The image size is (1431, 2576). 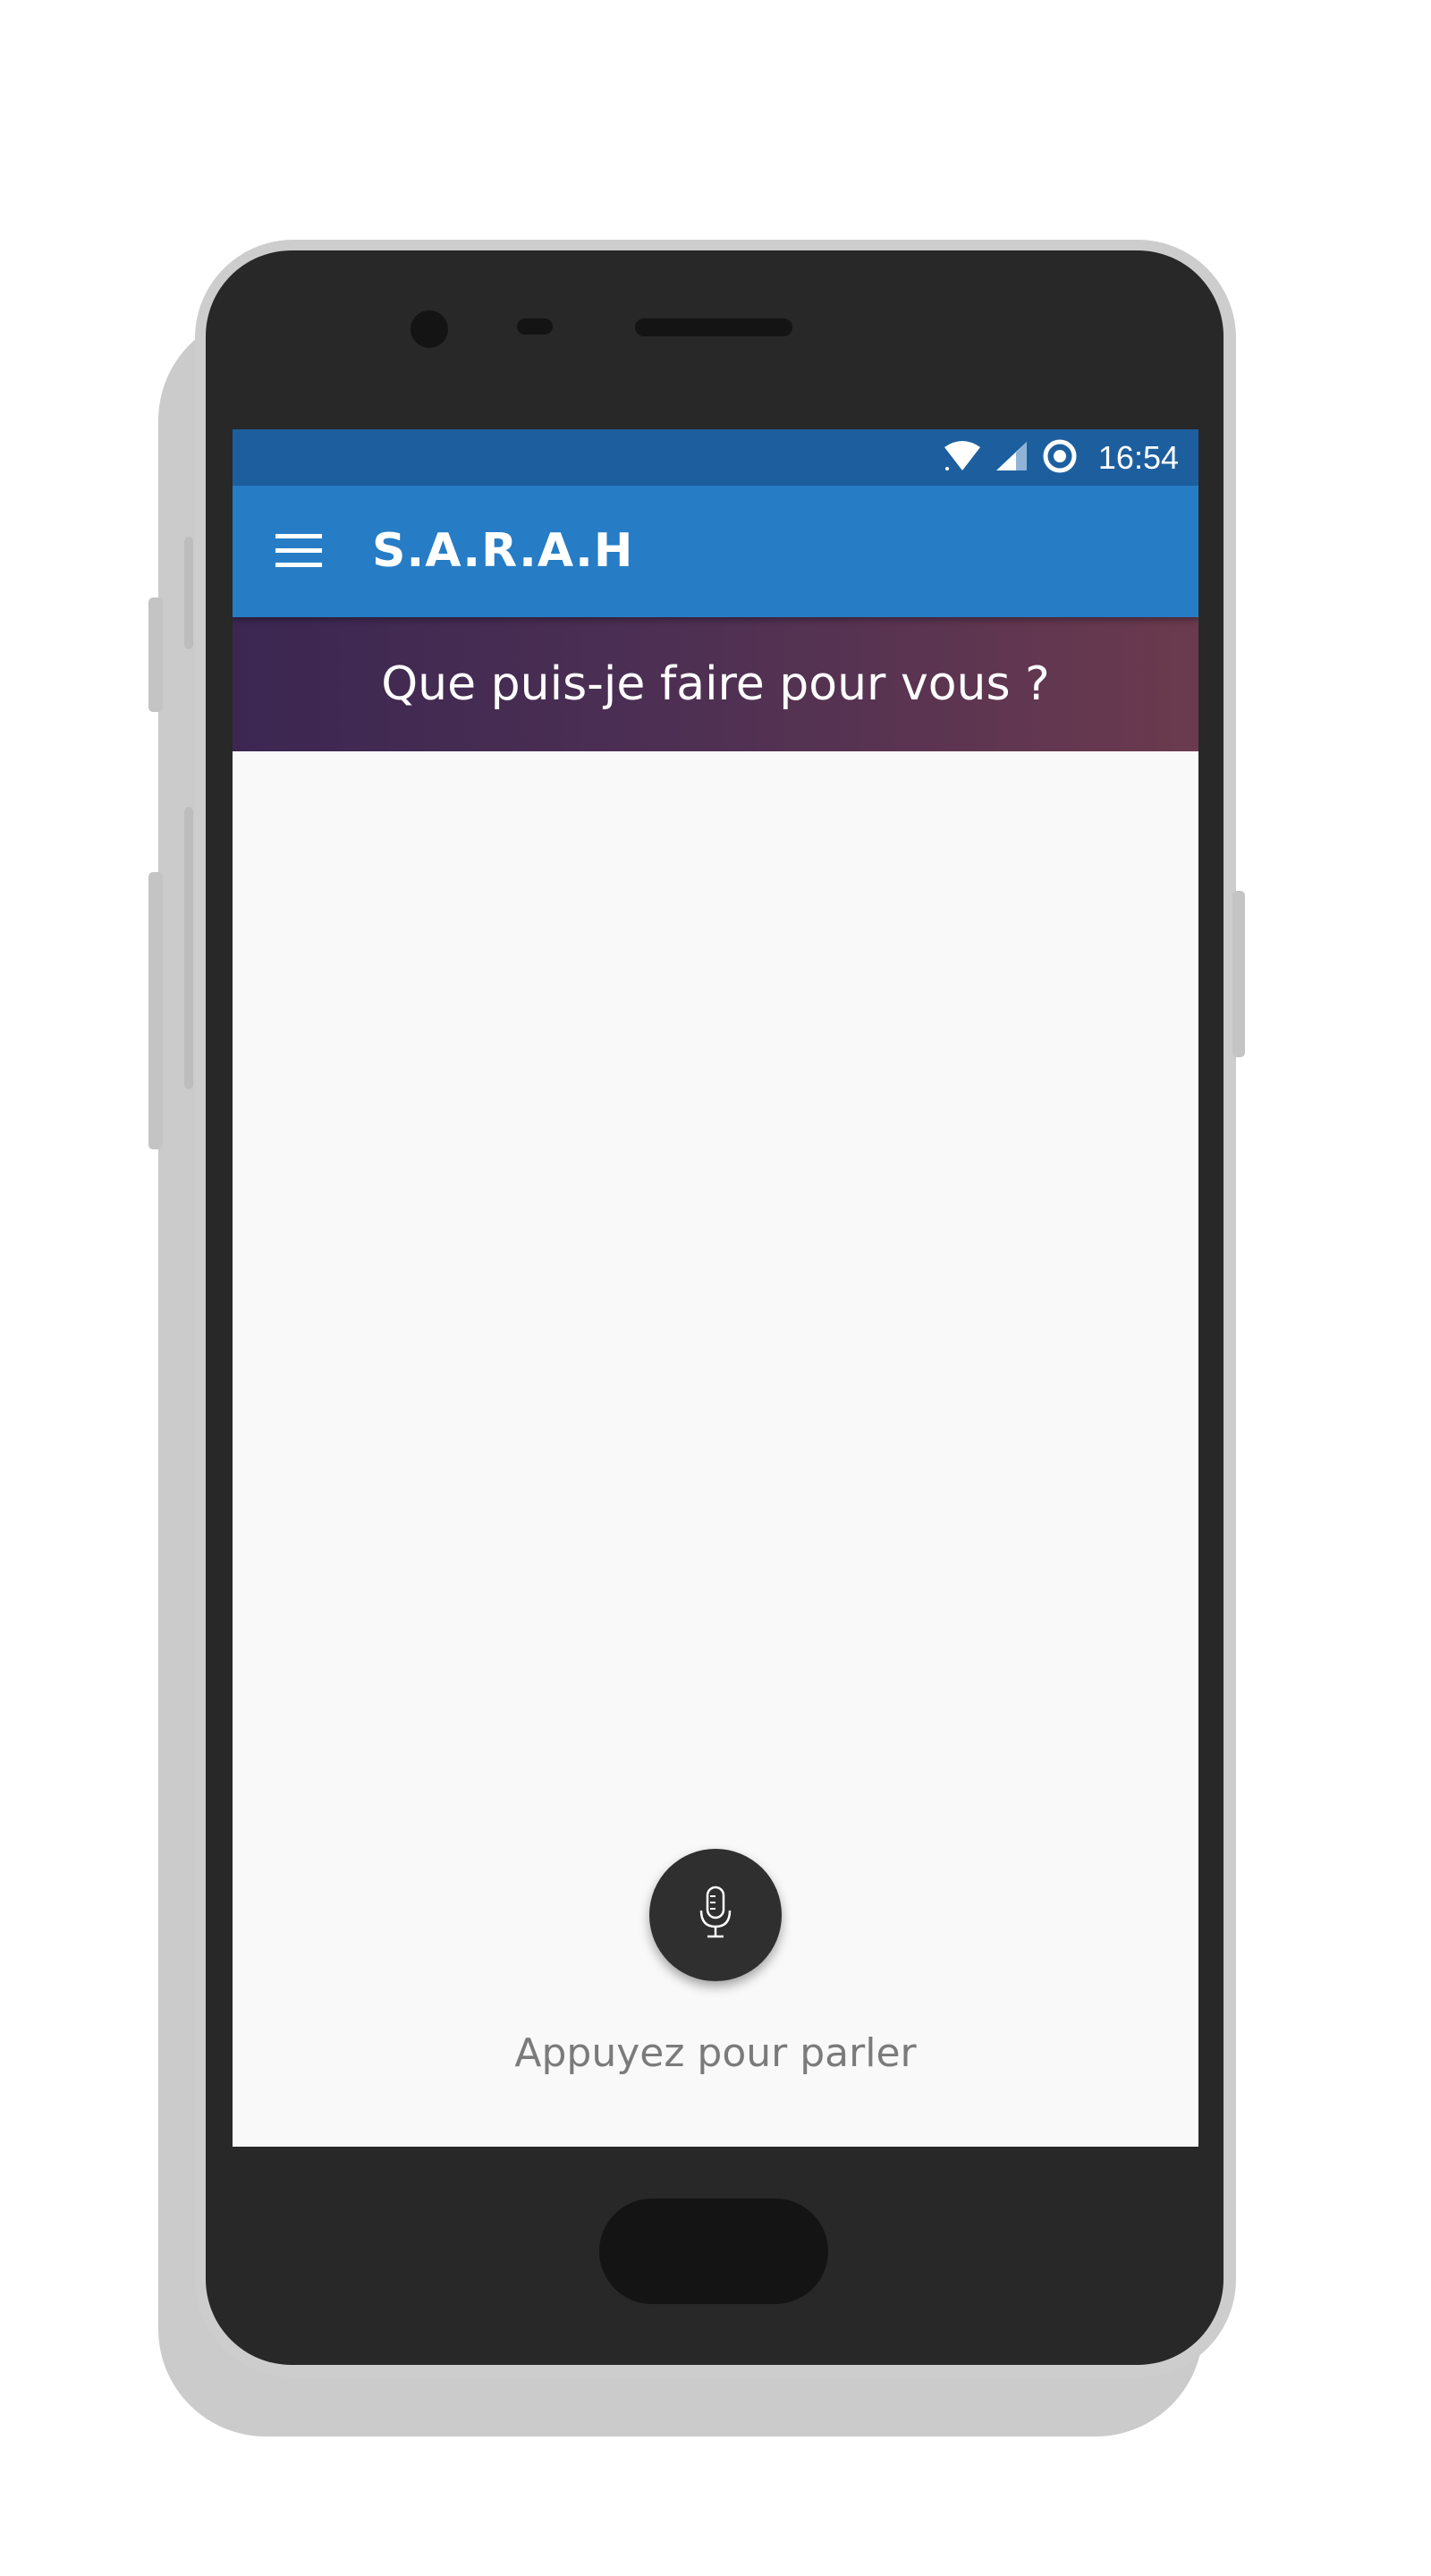 I want to click on home-button, so click(x=714, y=2251).